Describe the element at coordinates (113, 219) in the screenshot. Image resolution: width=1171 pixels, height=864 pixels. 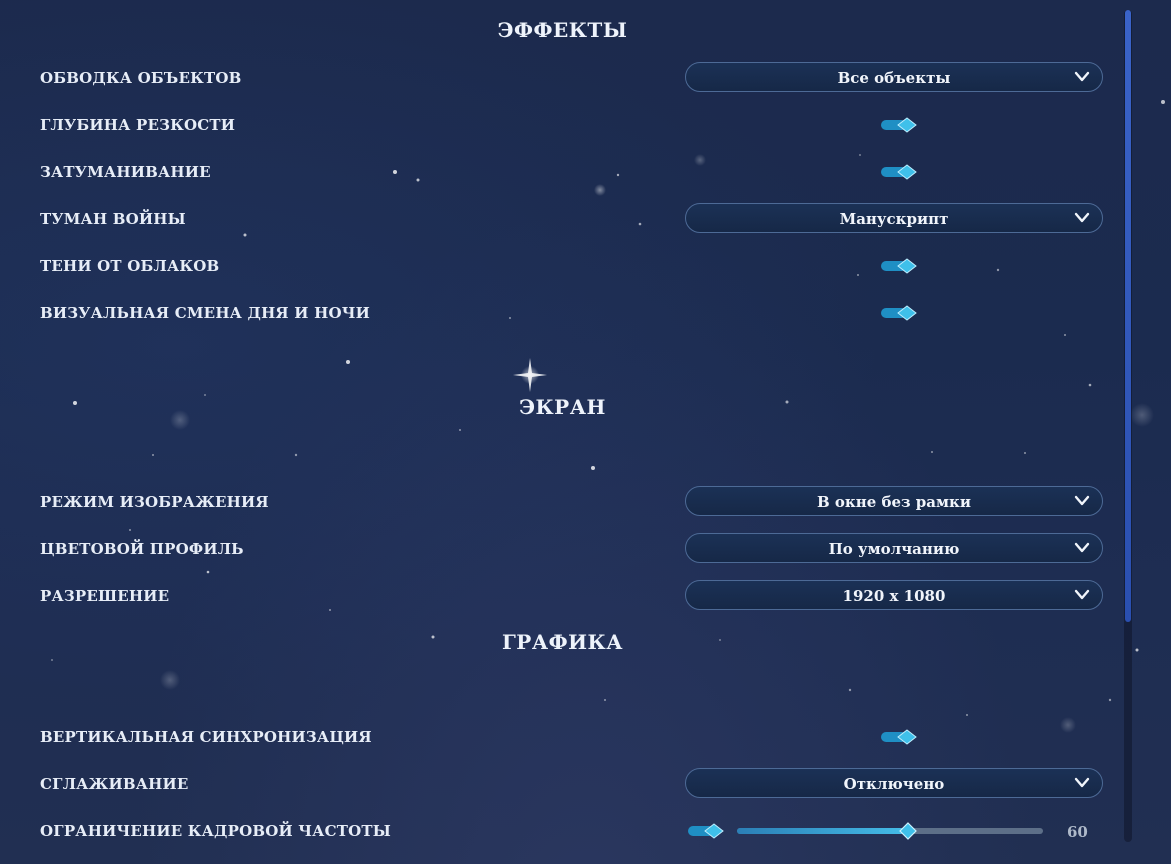
I see `setting-label-fog-of-war: ТУМАН ВОЙНЫ` at that location.